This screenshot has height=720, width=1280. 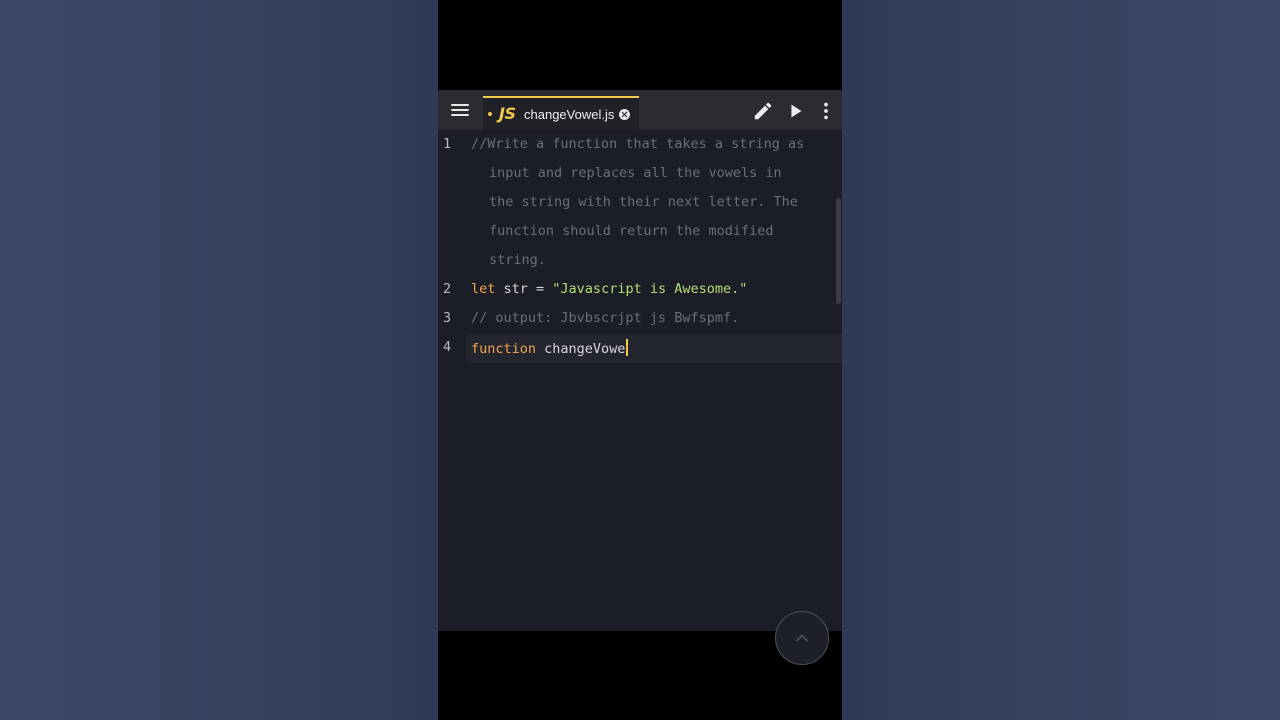 I want to click on unsaved-indicator, so click(x=490, y=114).